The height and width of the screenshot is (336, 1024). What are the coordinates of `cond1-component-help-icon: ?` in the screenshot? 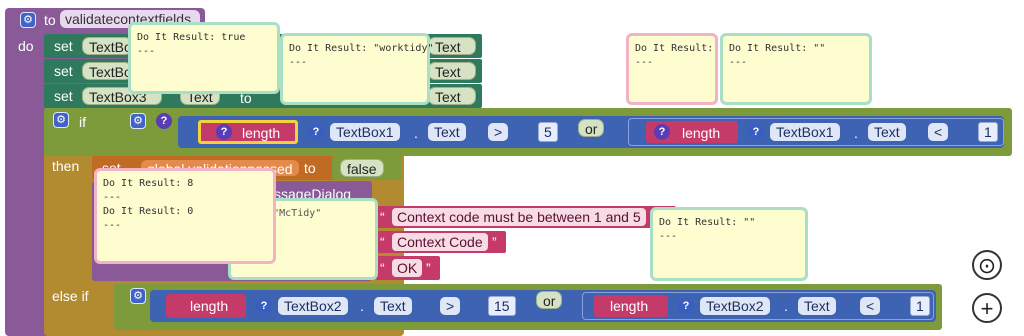 It's located at (316, 132).